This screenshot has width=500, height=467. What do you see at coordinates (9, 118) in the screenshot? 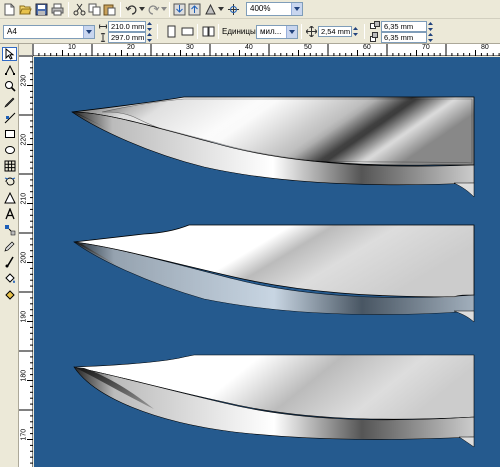
I see `smart-fill-tool-icon` at bounding box center [9, 118].